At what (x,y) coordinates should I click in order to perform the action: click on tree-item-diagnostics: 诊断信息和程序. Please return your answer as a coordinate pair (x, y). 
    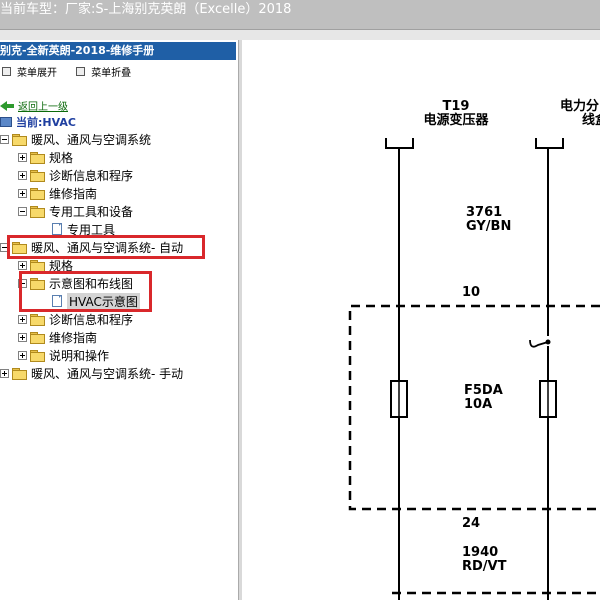
    Looking at the image, I should click on (75, 175).